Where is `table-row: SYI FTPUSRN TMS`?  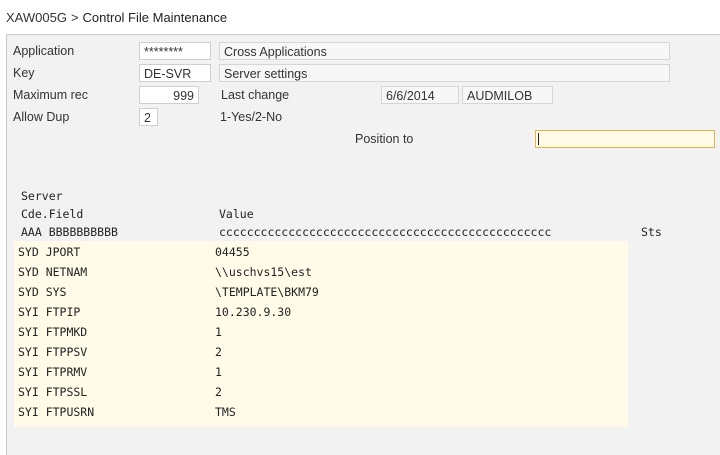
table-row: SYI FTPUSRN TMS is located at coordinates (323, 412).